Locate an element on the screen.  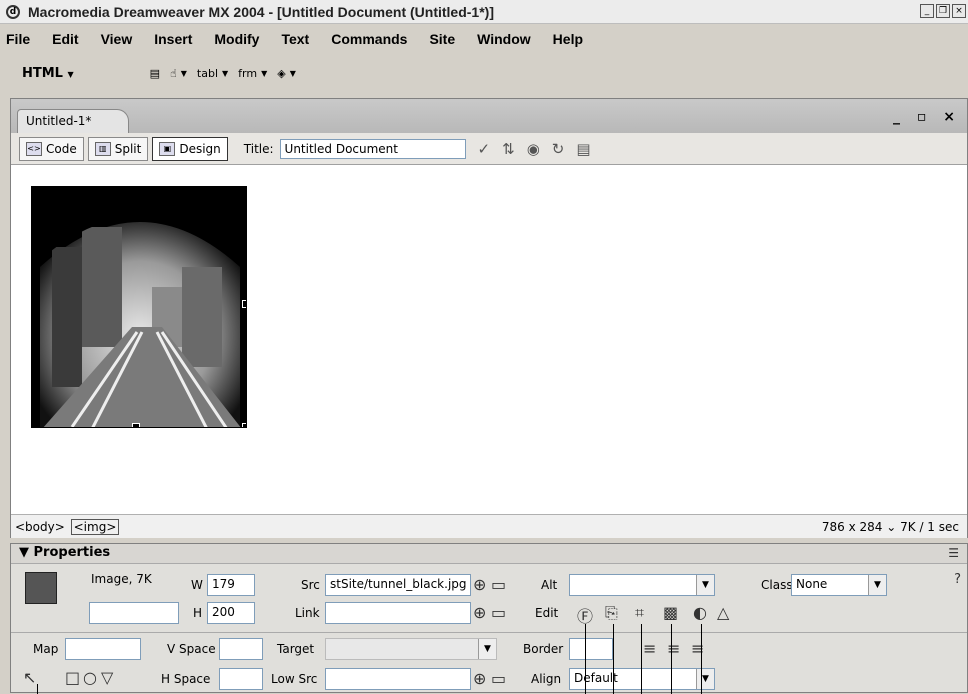
tag-body: <body> is located at coordinates (40, 527).